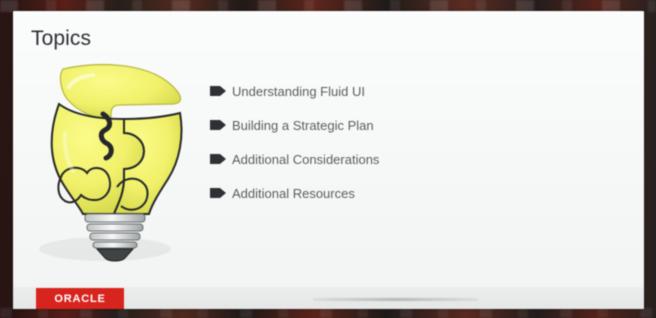  I want to click on topic-additional-resources: Additional Resources, so click(294, 193).